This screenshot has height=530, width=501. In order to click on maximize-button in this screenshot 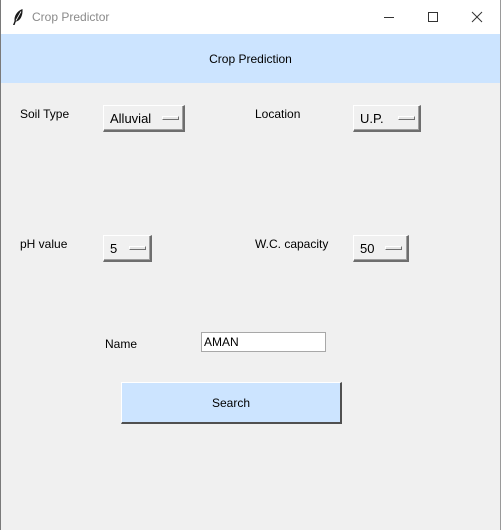, I will do `click(433, 17)`.